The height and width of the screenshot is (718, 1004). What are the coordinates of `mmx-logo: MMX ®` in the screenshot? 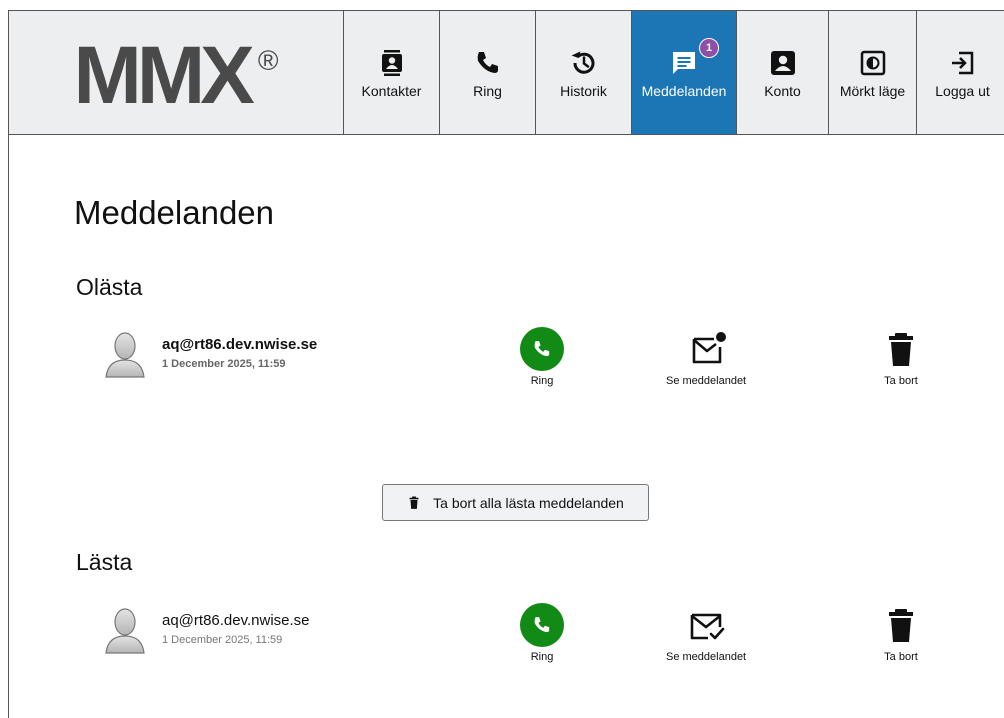 It's located at (176, 72).